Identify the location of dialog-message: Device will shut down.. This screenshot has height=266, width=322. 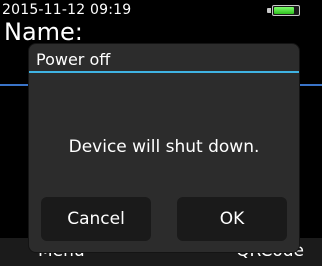
(164, 147).